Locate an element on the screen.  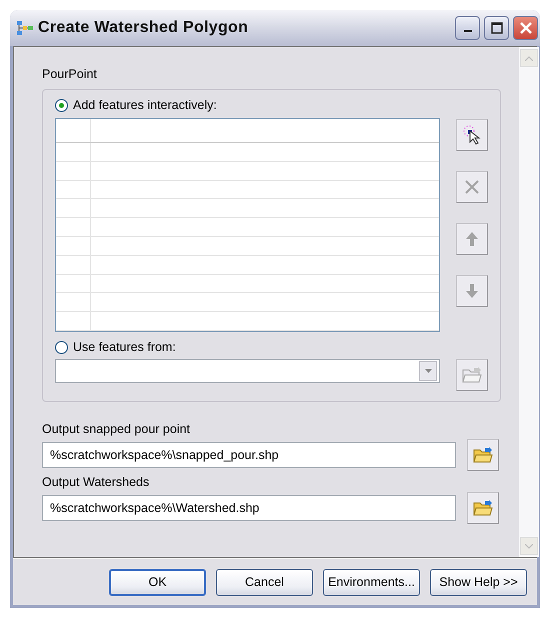
dialog-button: OK is located at coordinates (157, 582).